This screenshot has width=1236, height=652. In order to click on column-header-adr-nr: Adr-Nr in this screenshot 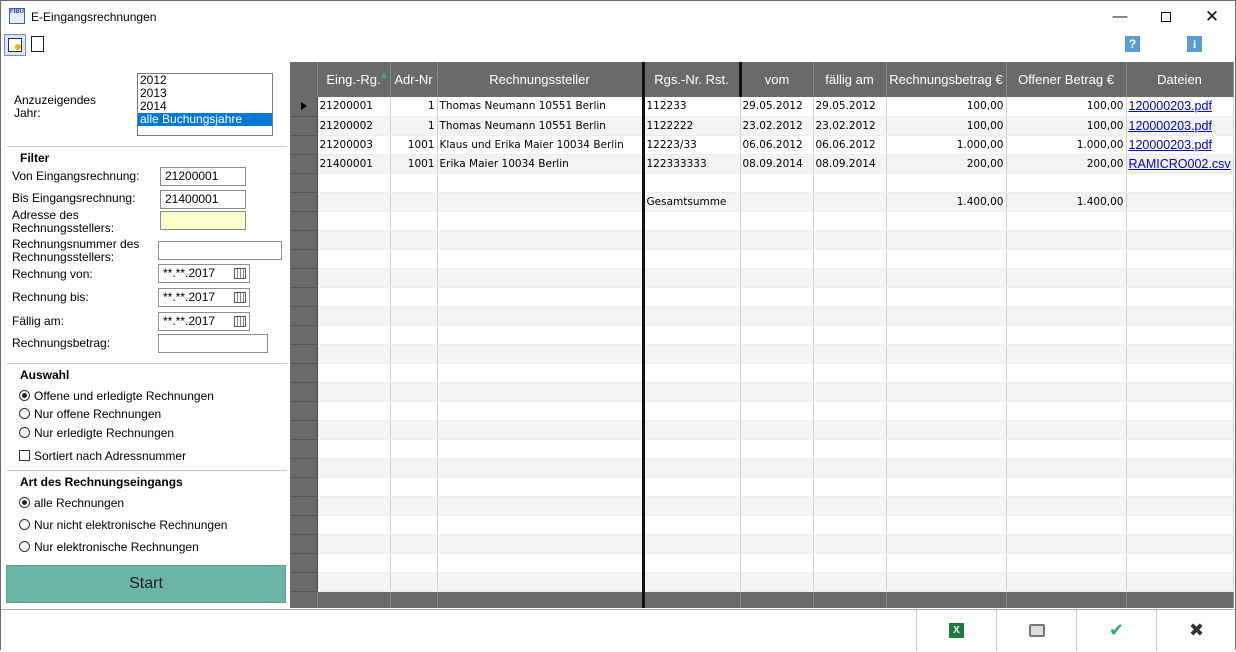, I will do `click(414, 79)`.